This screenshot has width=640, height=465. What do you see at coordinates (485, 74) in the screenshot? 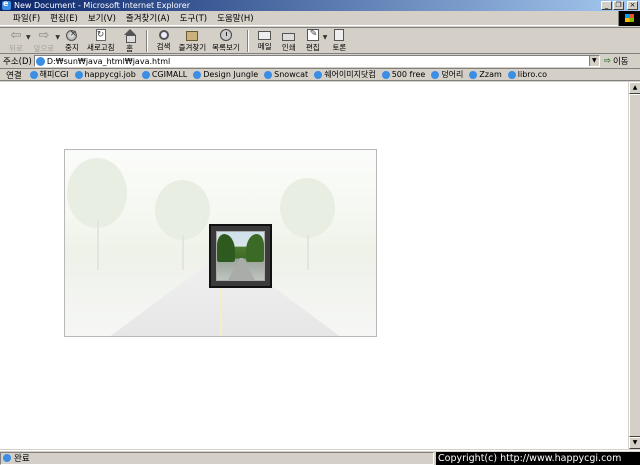
I see `link-item: Zzam` at bounding box center [485, 74].